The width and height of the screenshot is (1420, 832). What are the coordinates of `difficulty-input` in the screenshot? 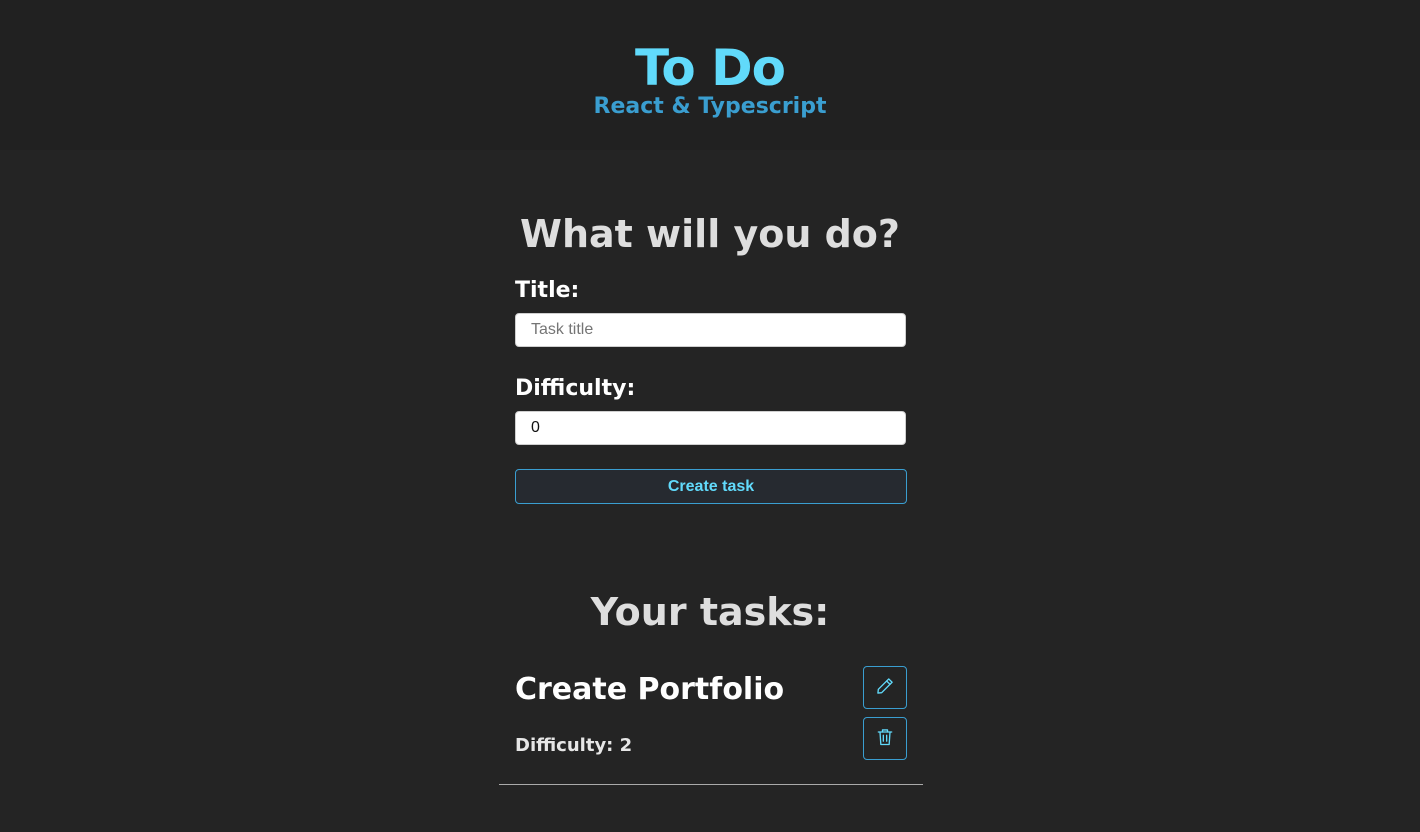 It's located at (710, 428).